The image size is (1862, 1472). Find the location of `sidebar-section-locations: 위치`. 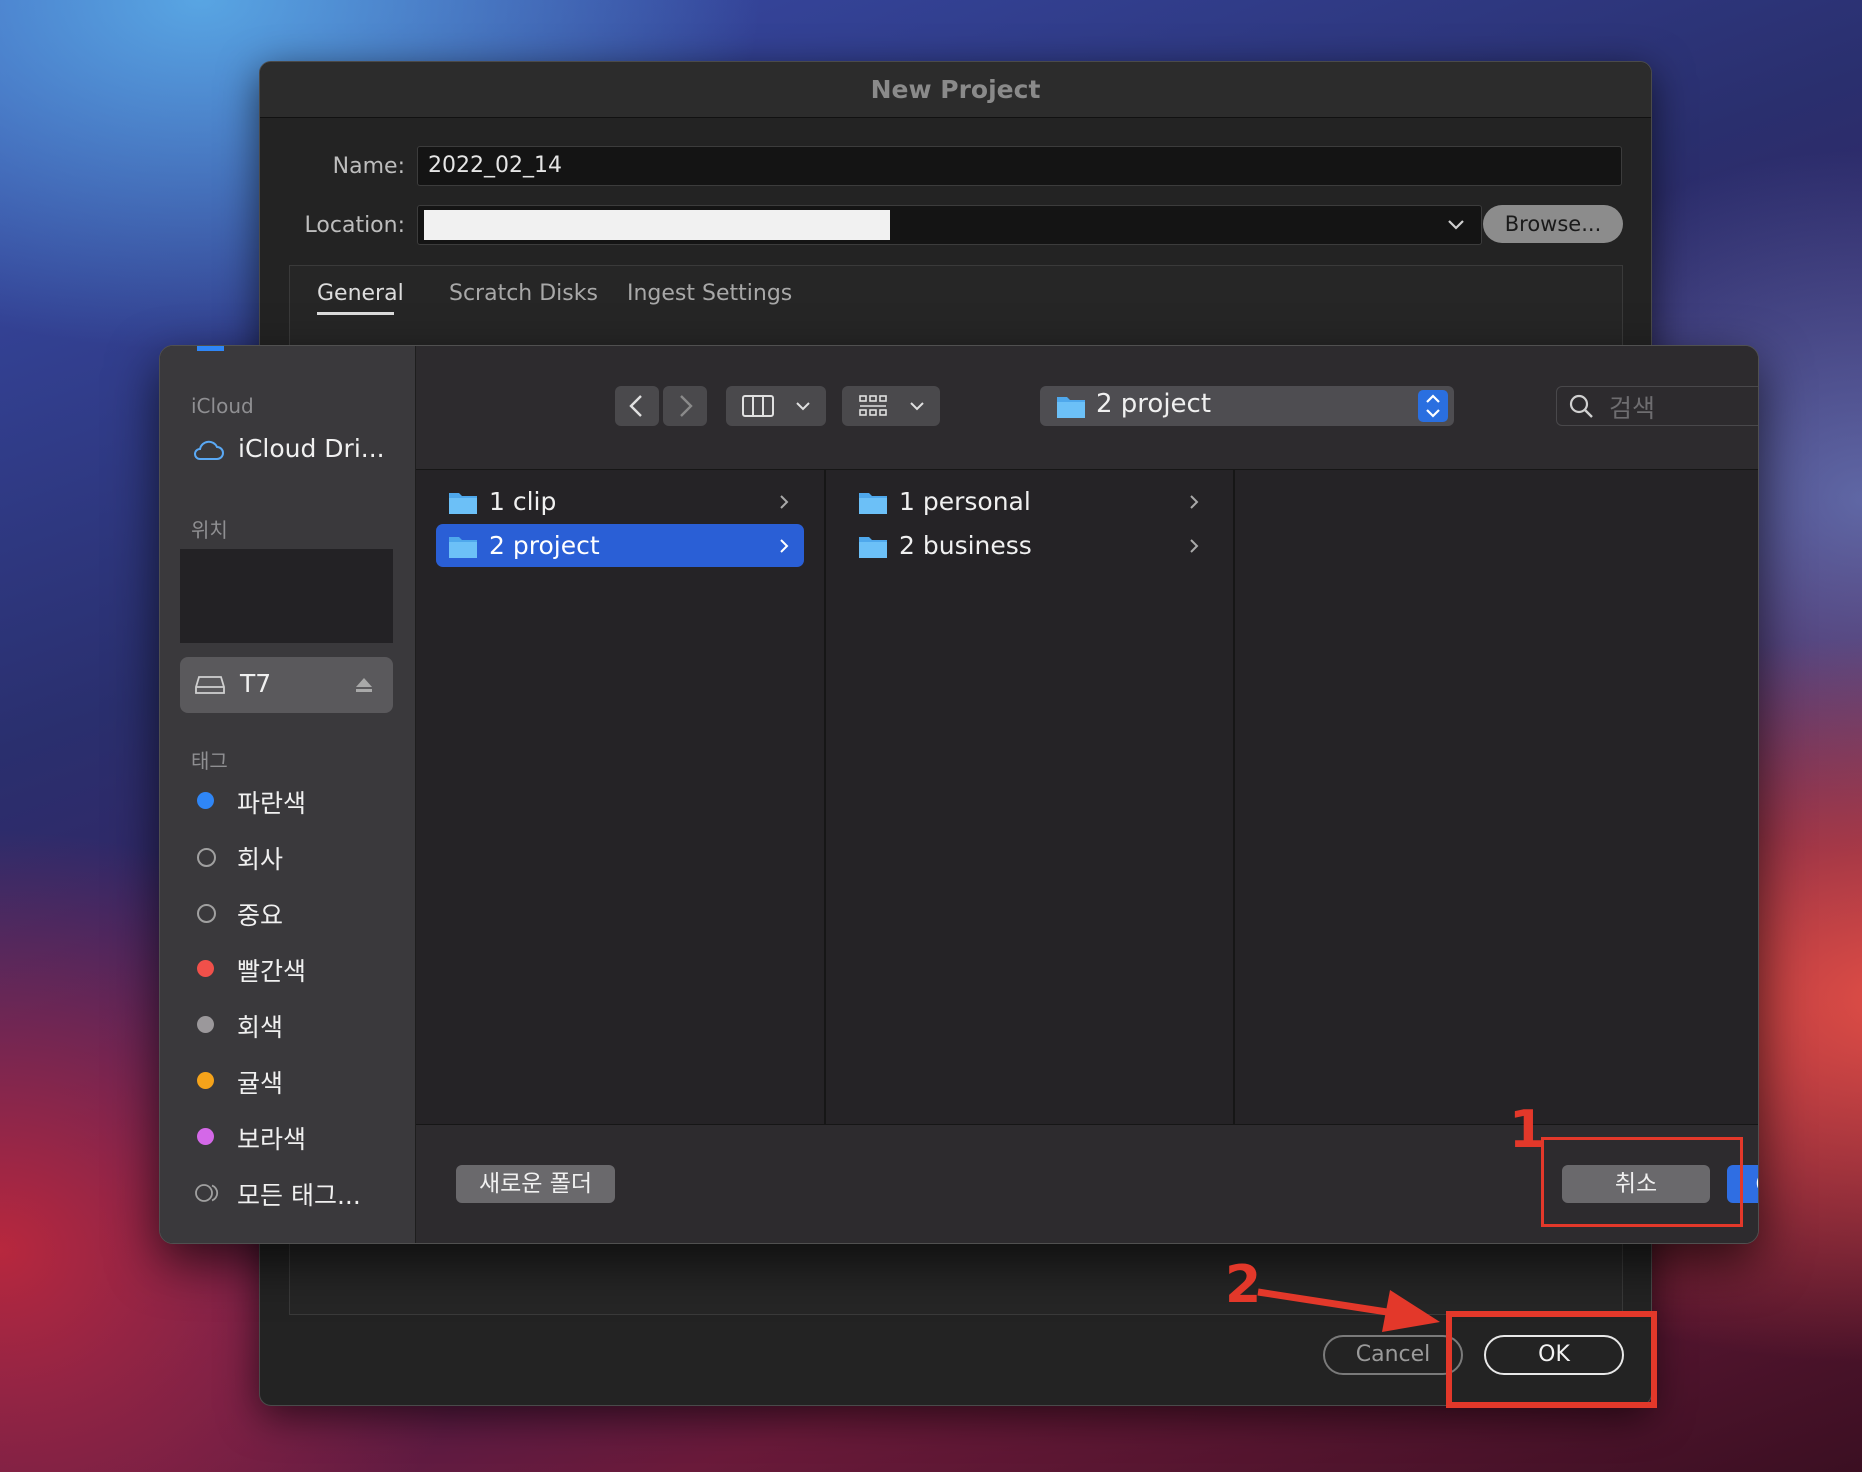

sidebar-section-locations: 위치 is located at coordinates (209, 530).